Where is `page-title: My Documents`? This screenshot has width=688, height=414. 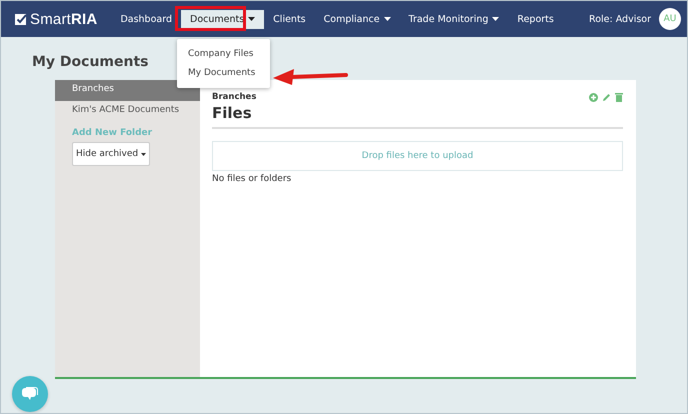
page-title: My Documents is located at coordinates (90, 63).